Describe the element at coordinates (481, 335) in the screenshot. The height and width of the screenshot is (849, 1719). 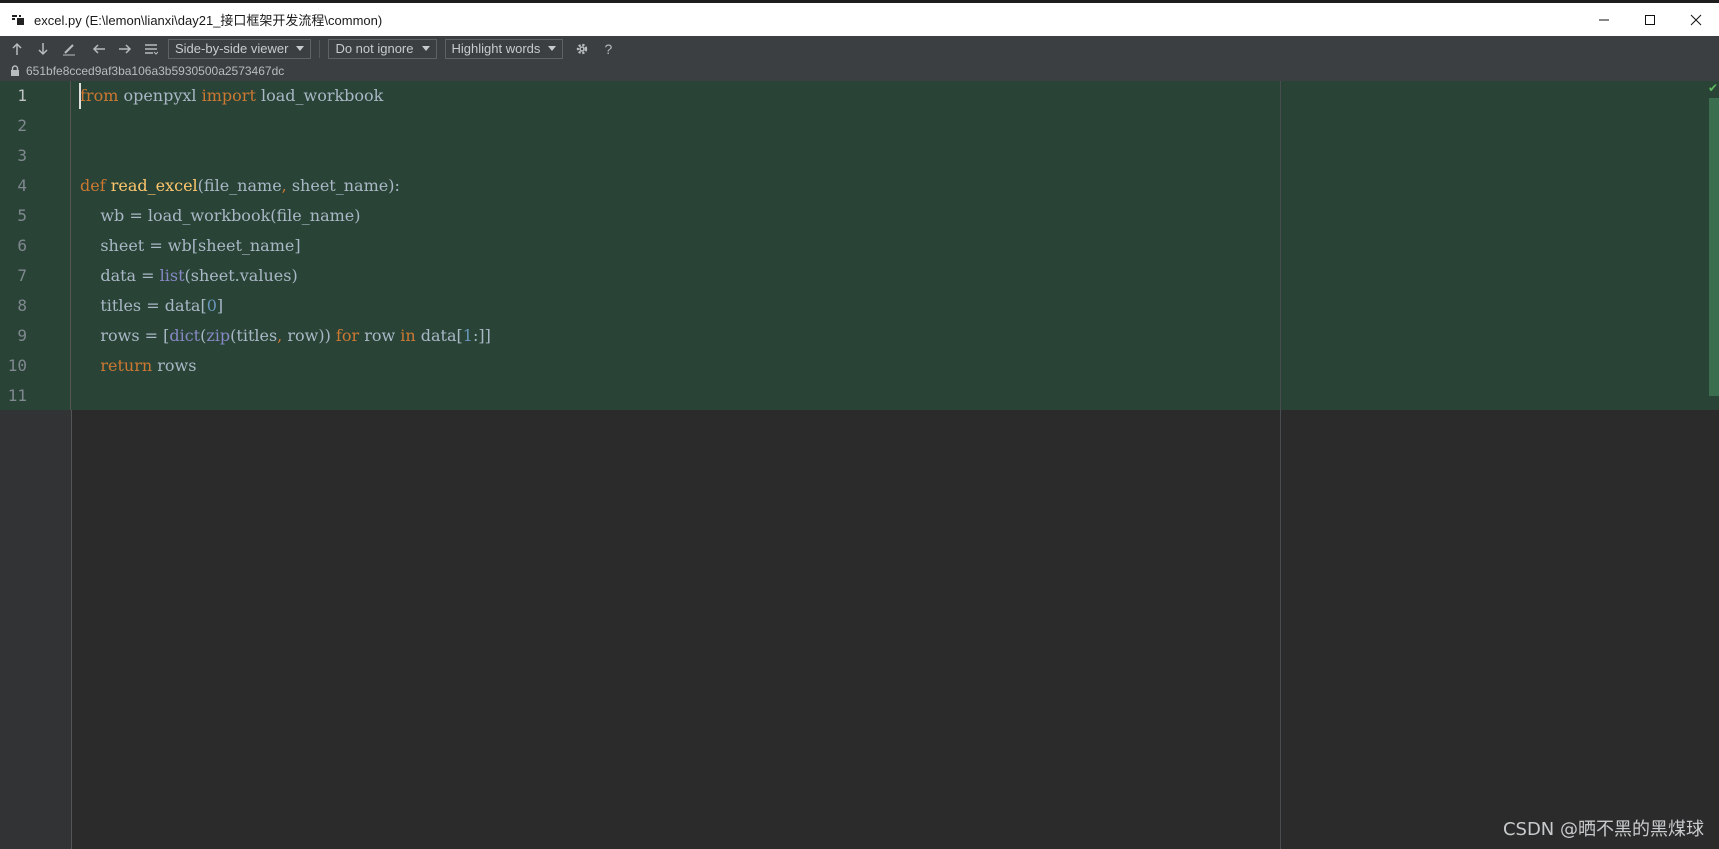
I see `code-token: :]]` at that location.